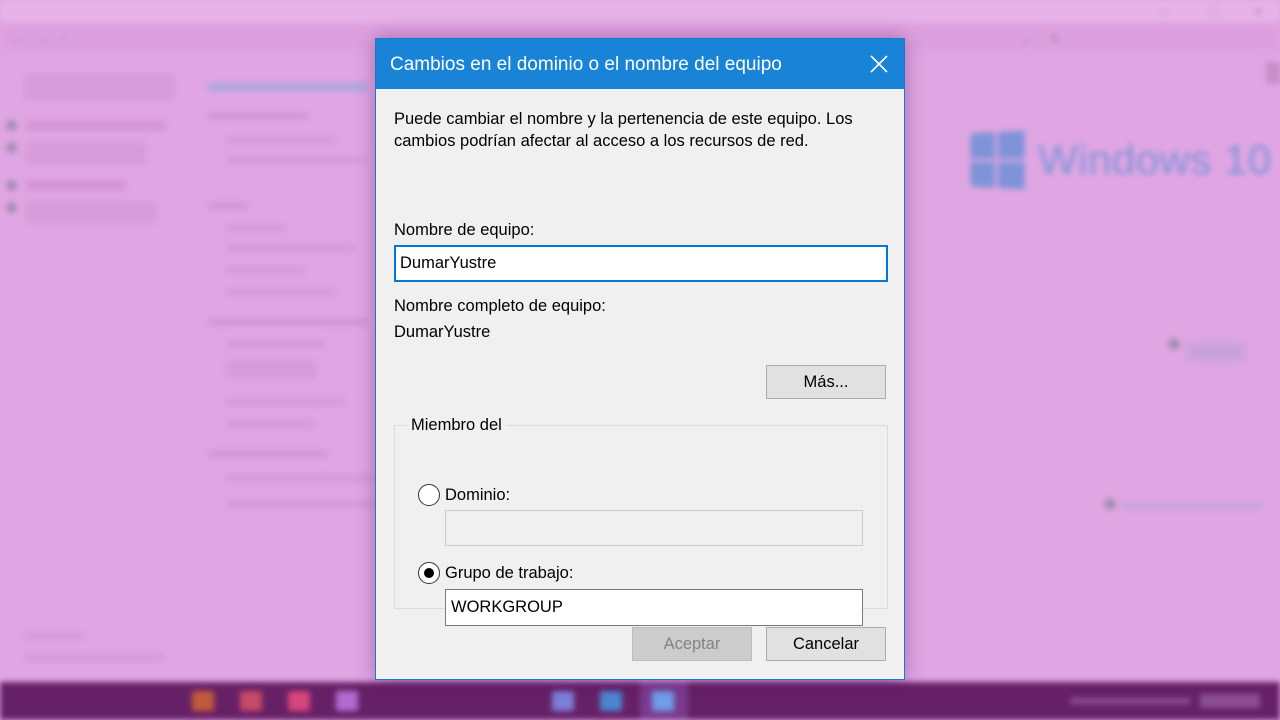 The height and width of the screenshot is (720, 1280). Describe the element at coordinates (640, 11) in the screenshot. I see `background-titlebar: – □ ×` at that location.